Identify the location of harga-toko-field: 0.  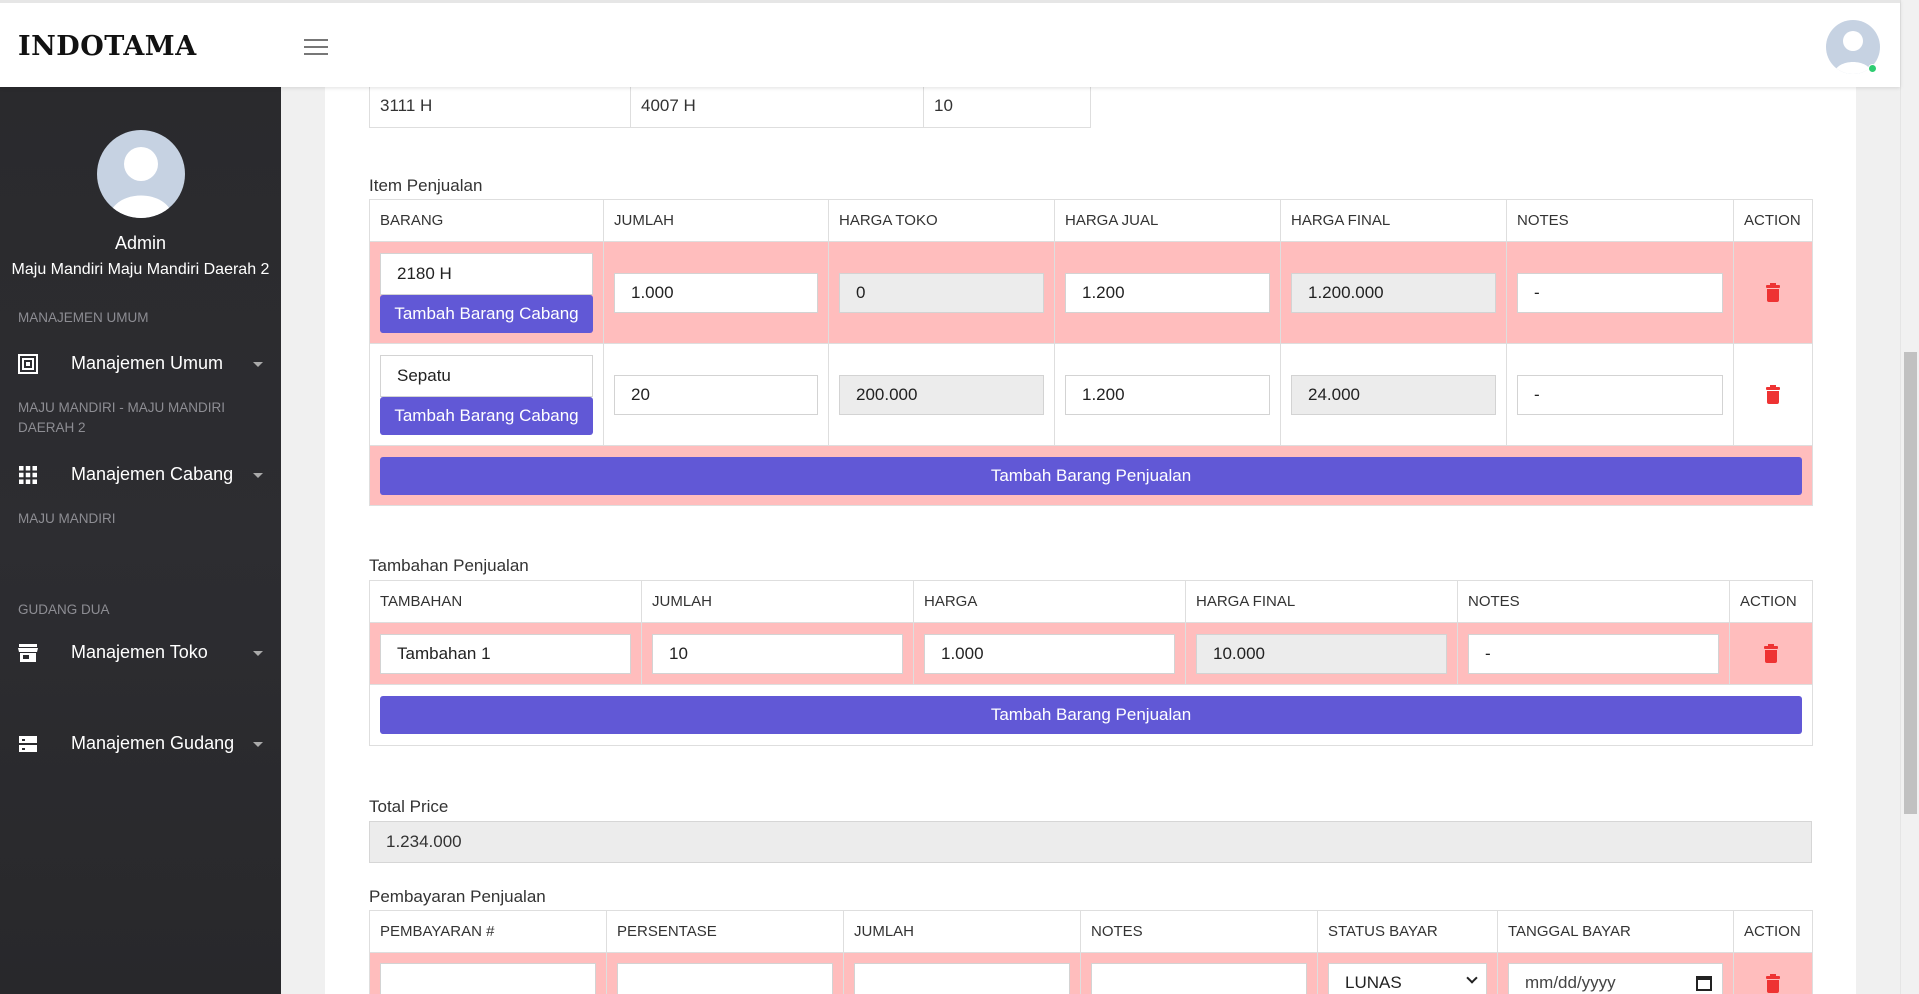
(941, 292).